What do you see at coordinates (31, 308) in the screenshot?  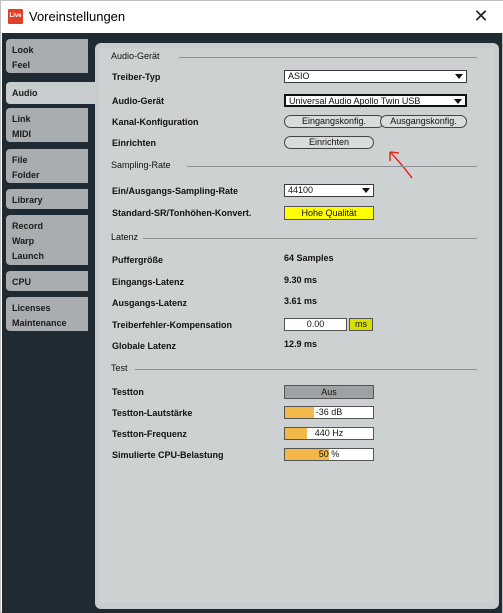 I see `tab-label: Licenses` at bounding box center [31, 308].